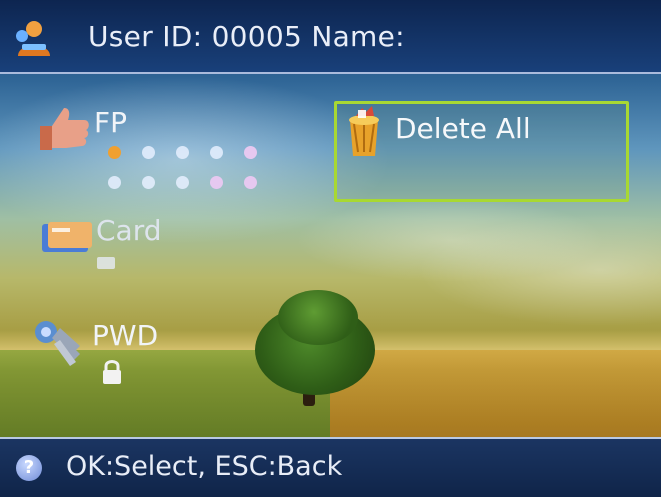 The image size is (661, 497). I want to click on help-icon: ?, so click(29, 468).